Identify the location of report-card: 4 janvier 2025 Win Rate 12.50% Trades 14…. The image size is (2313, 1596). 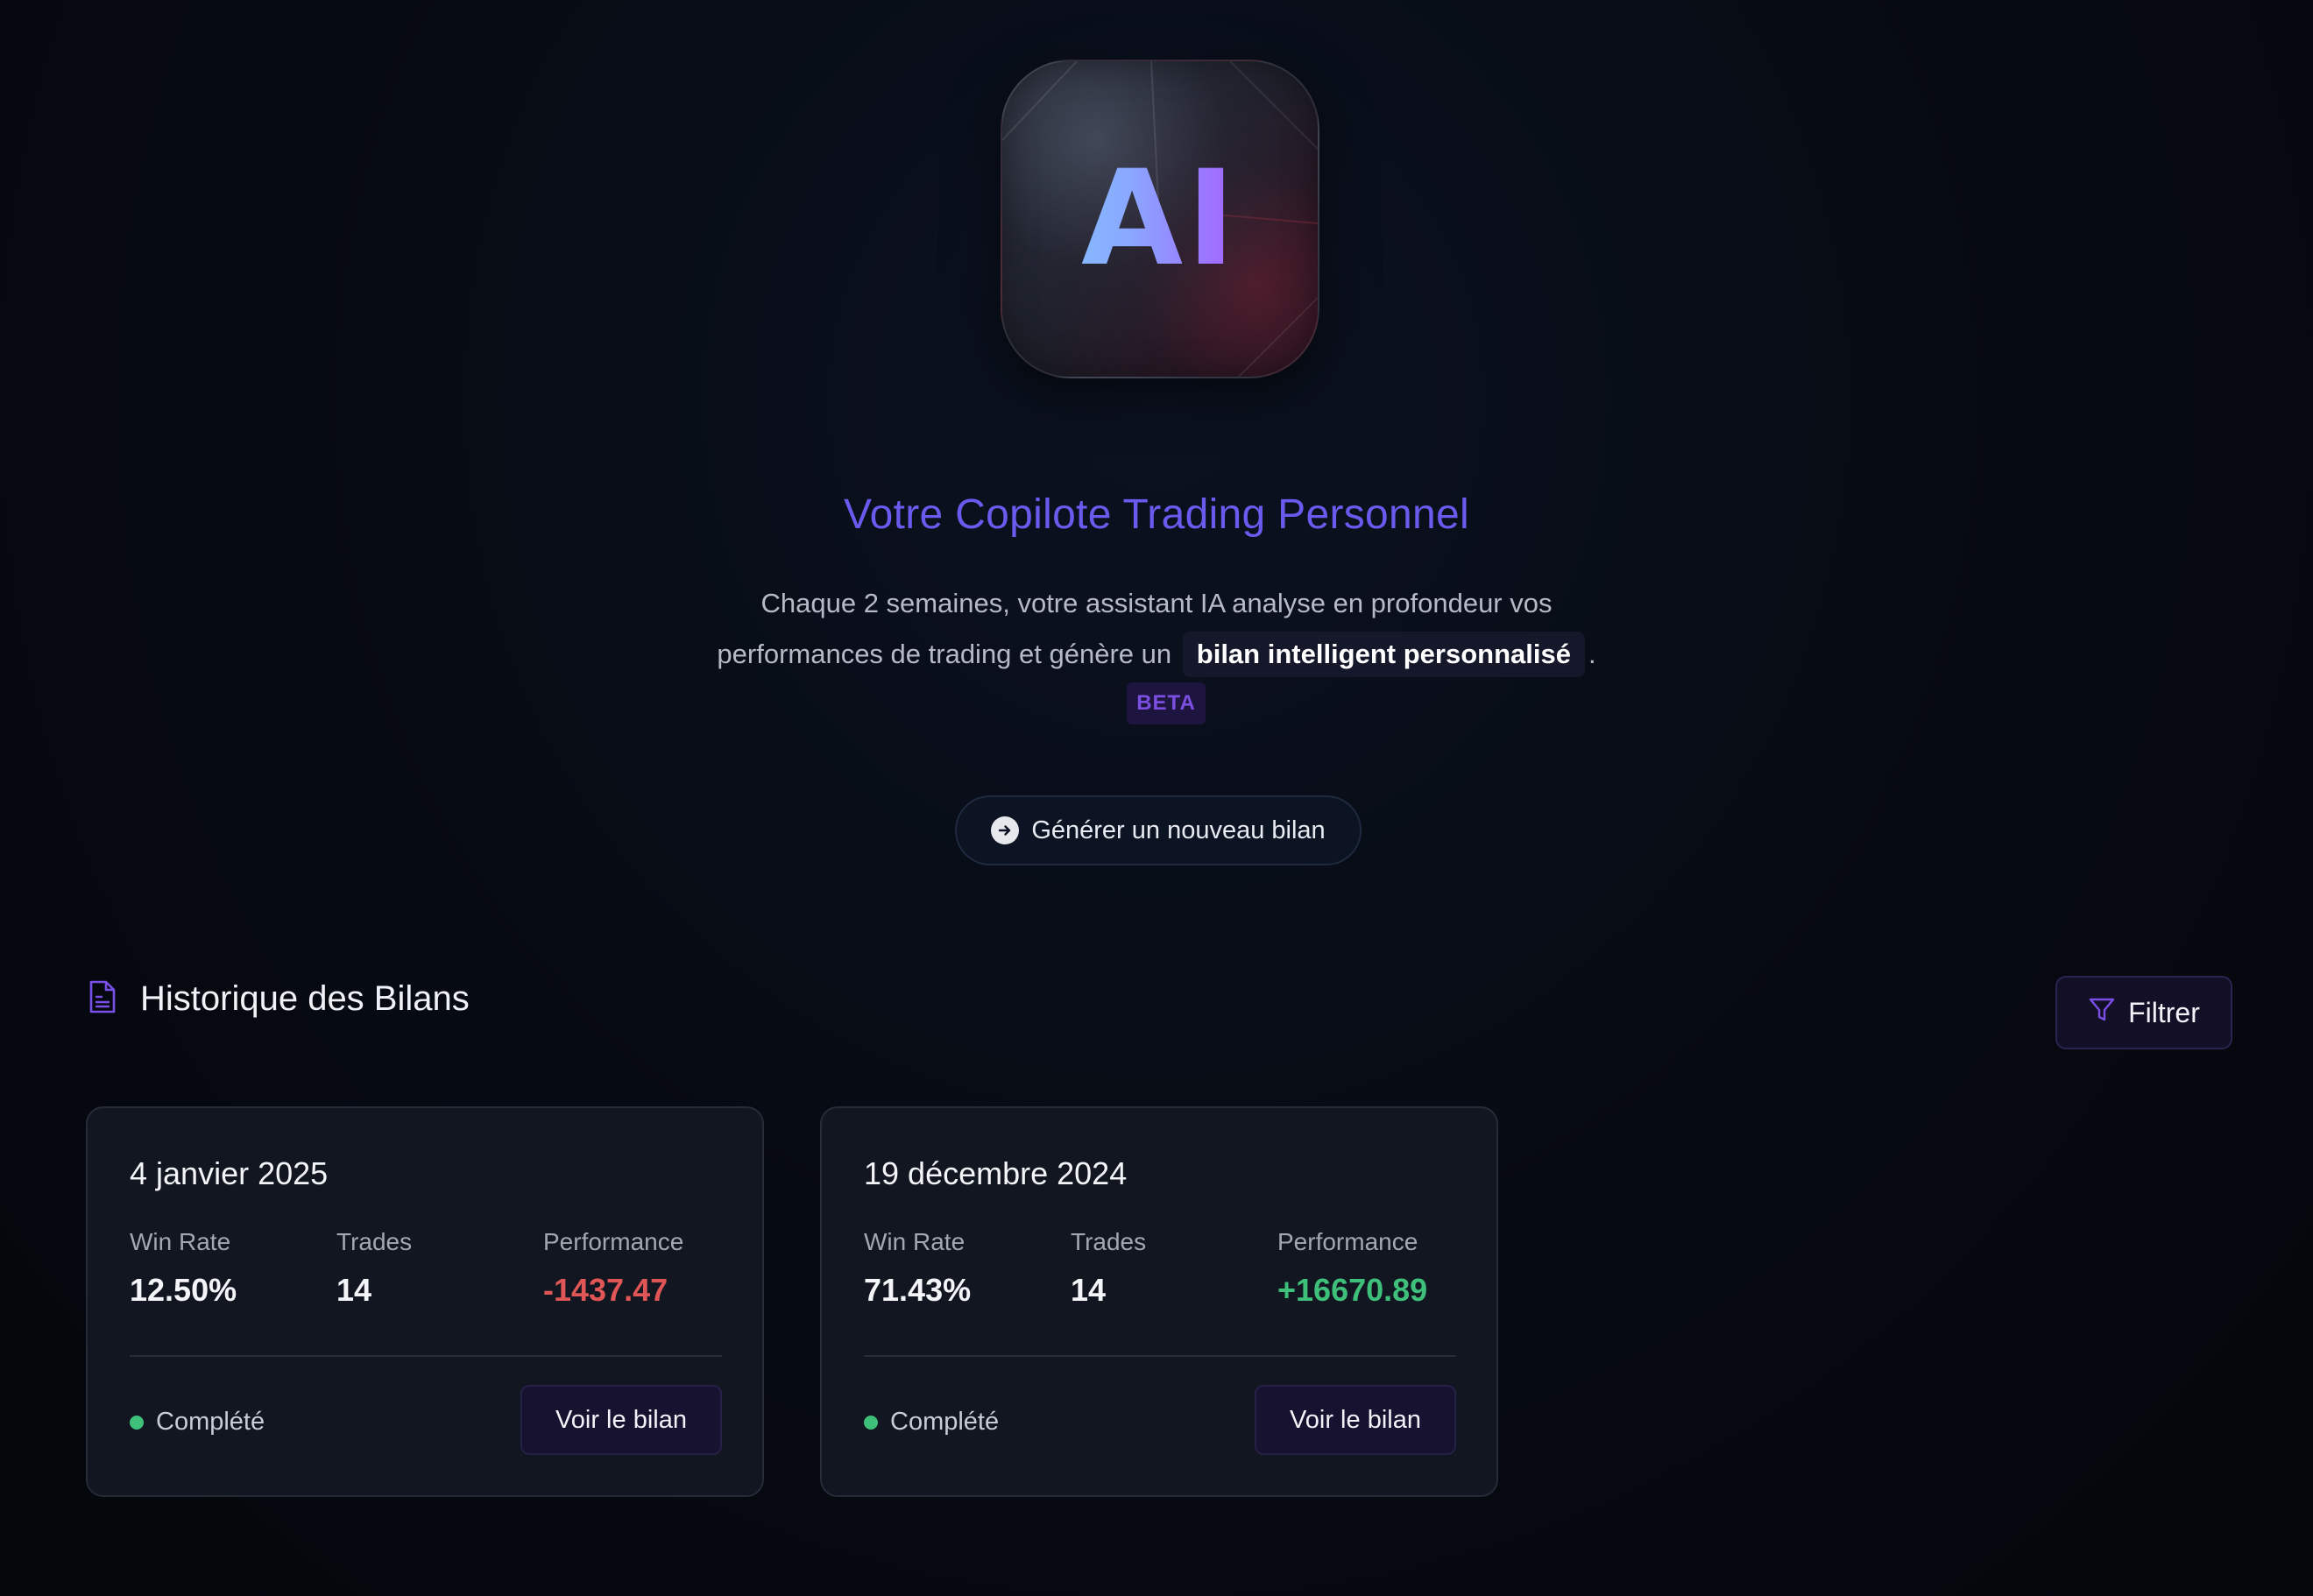
(425, 1301).